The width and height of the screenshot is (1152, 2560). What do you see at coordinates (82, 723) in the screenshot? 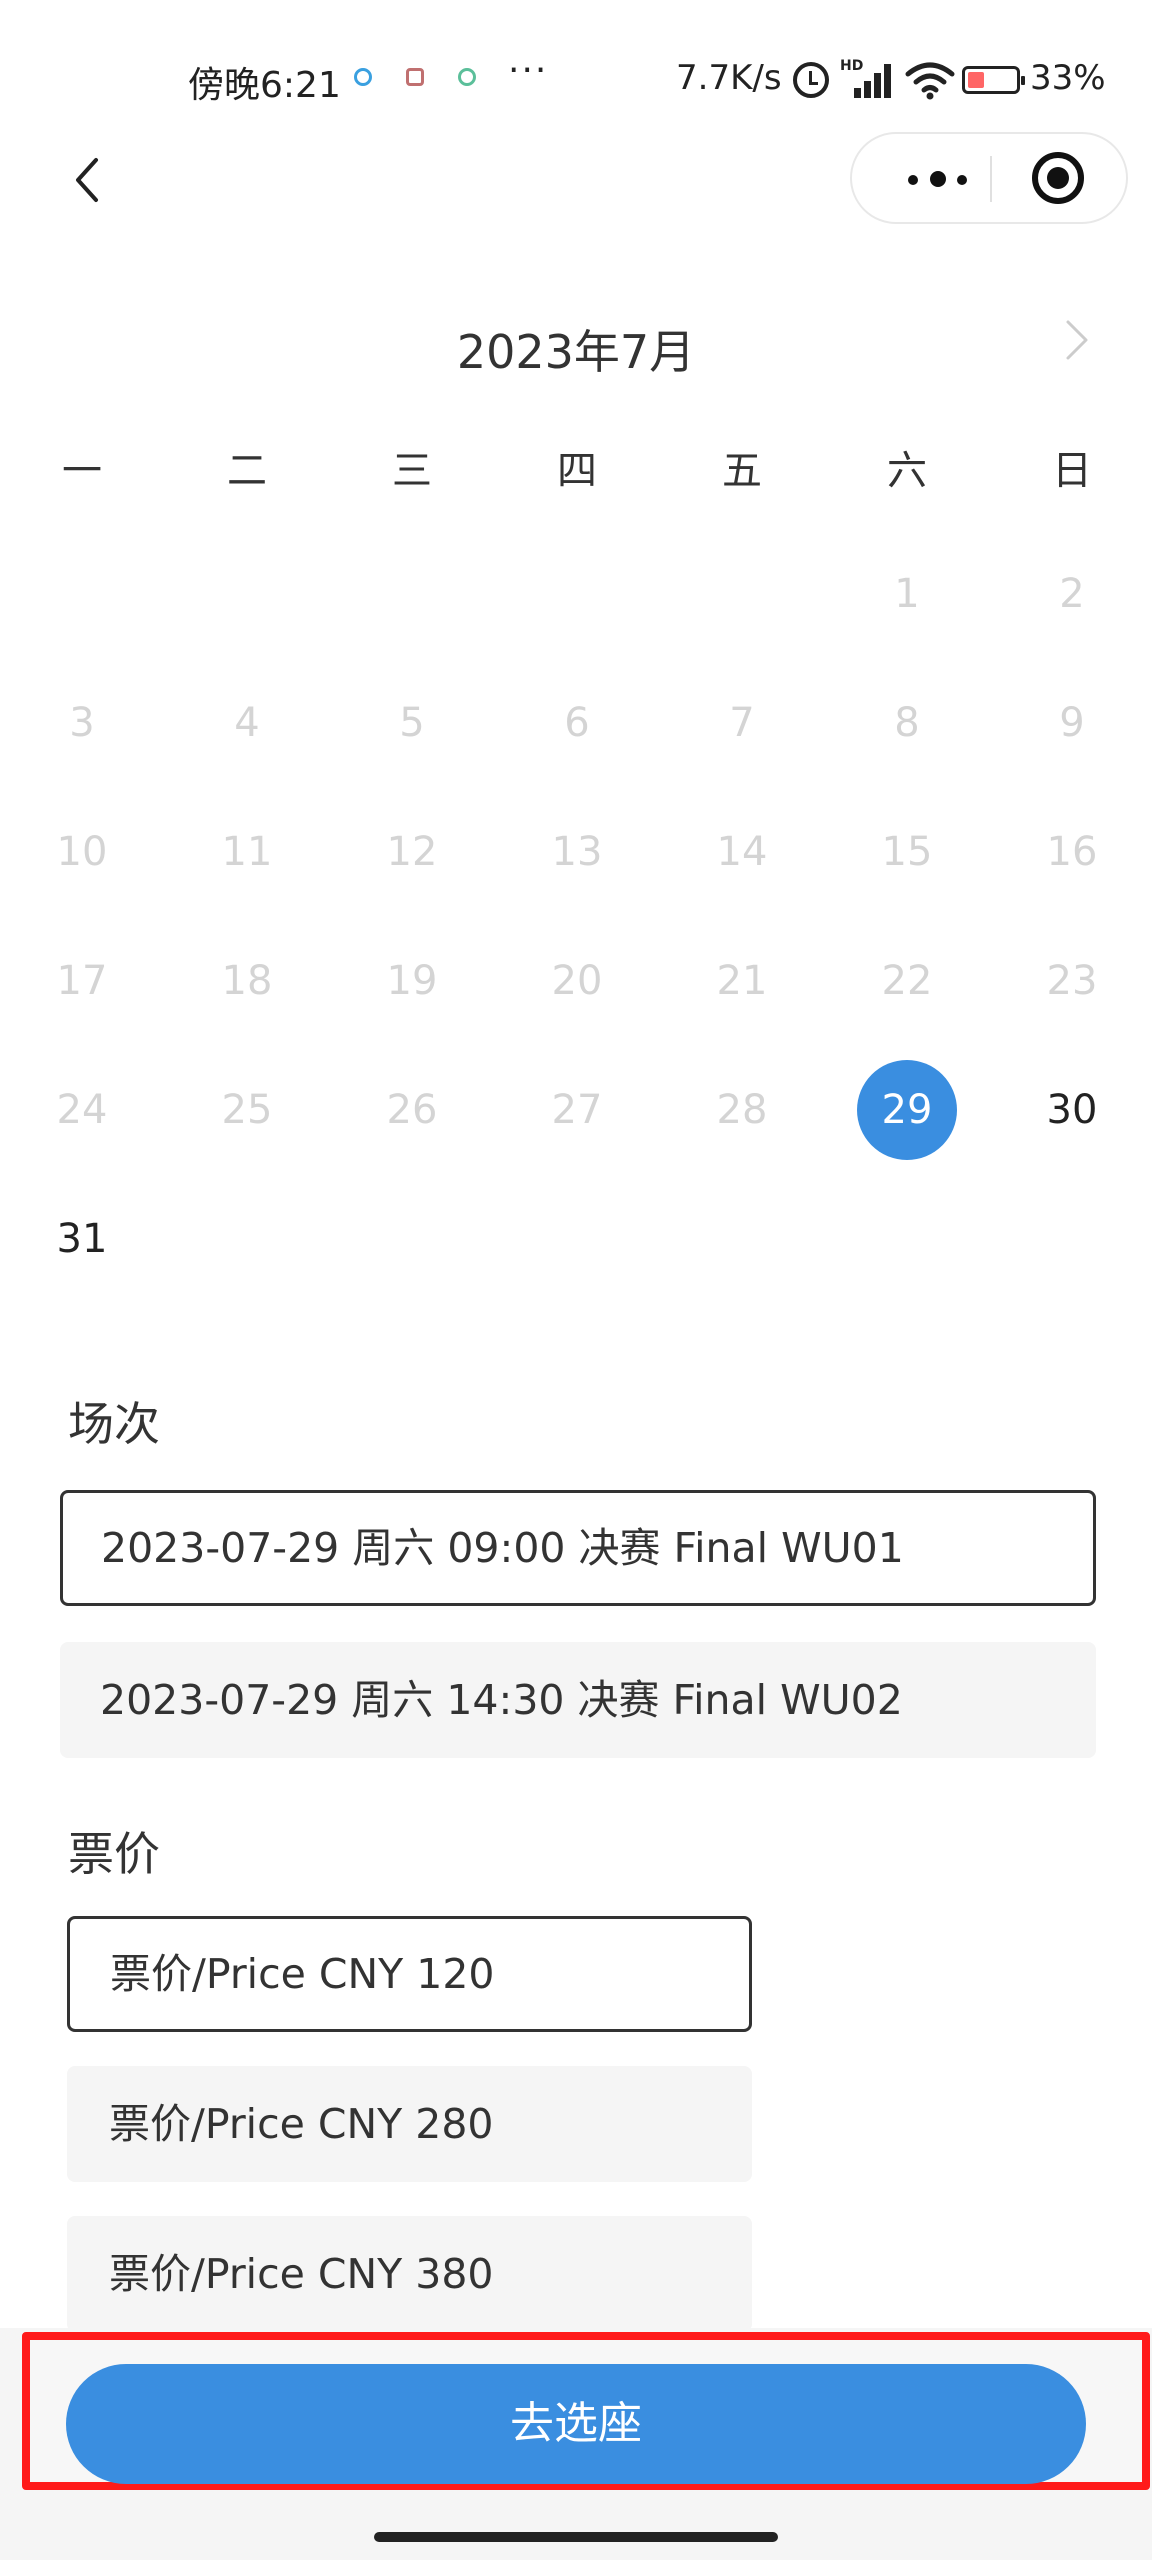
I see `calendar-day: 3` at bounding box center [82, 723].